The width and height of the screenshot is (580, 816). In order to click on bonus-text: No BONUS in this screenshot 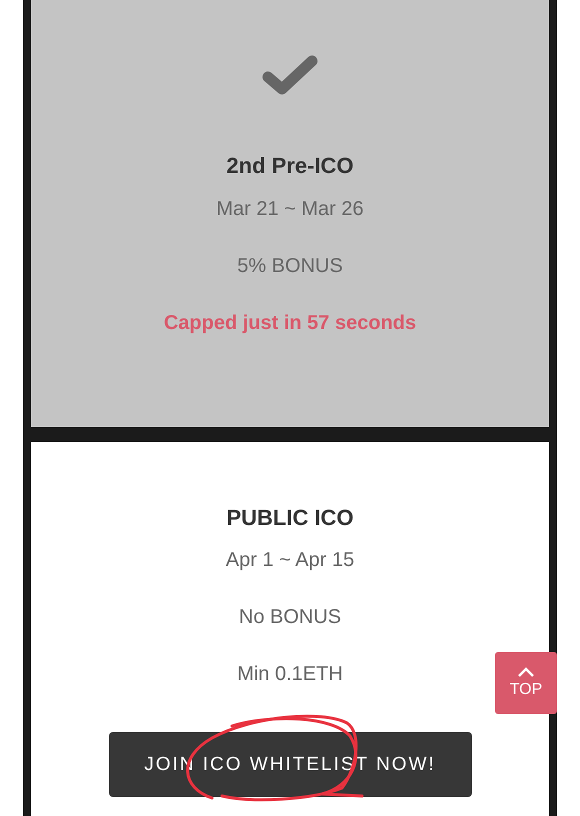, I will do `click(290, 617)`.